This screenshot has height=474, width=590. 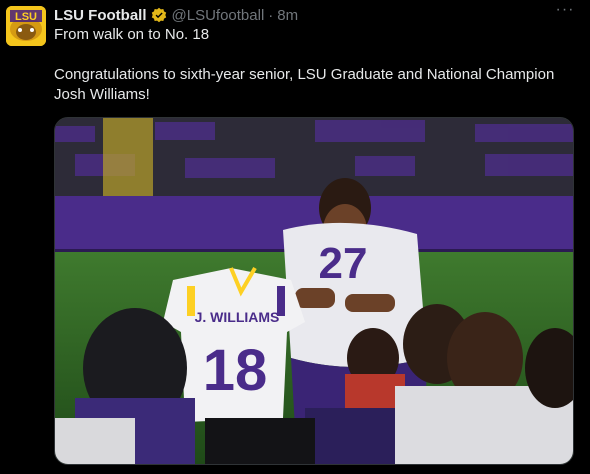 I want to click on tweet-text-line: From walk on to No. 18, so click(x=132, y=34).